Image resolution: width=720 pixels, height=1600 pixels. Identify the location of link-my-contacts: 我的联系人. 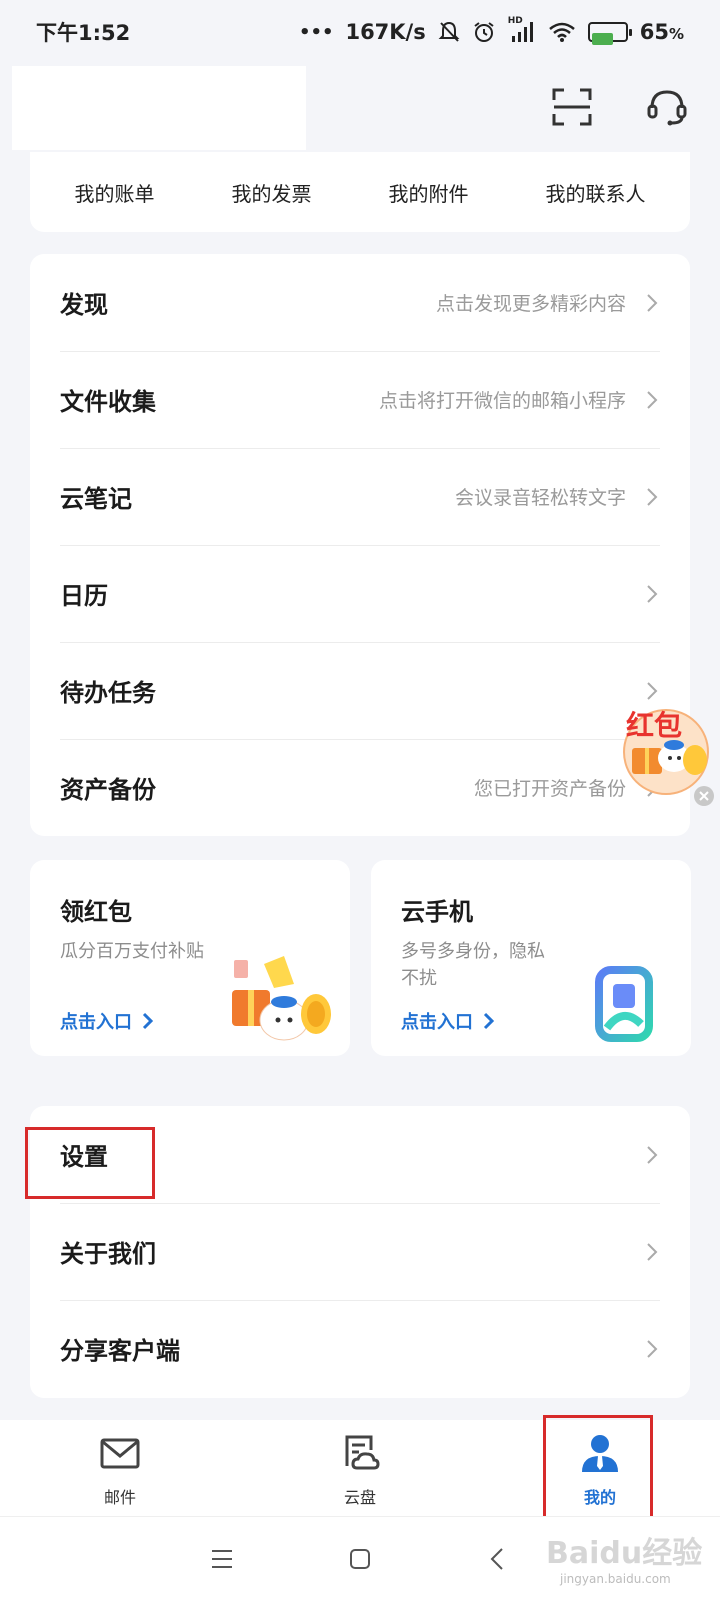
(596, 192).